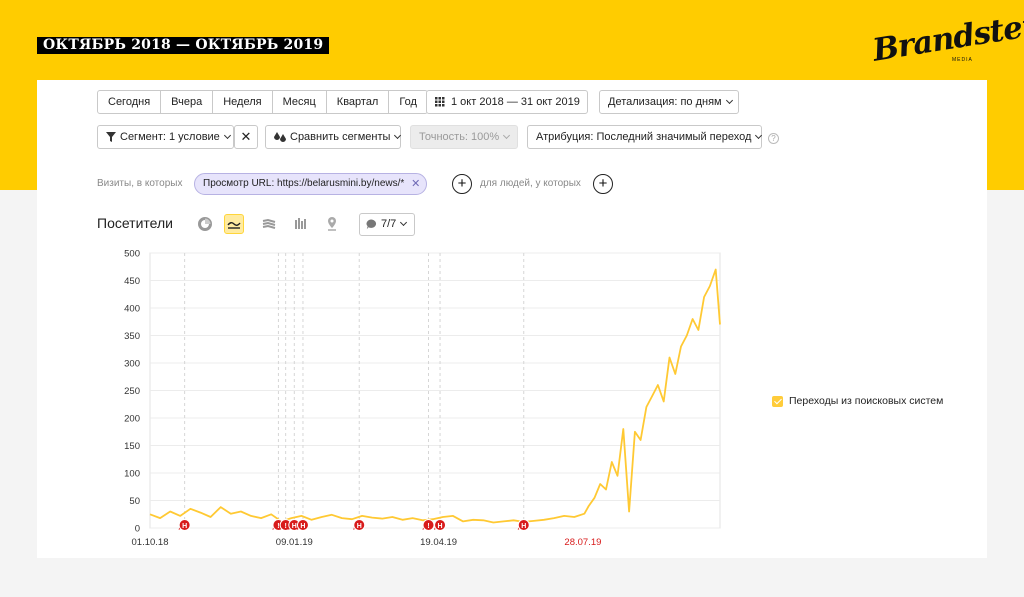  Describe the element at coordinates (111, 137) in the screenshot. I see `filter-icon` at that location.